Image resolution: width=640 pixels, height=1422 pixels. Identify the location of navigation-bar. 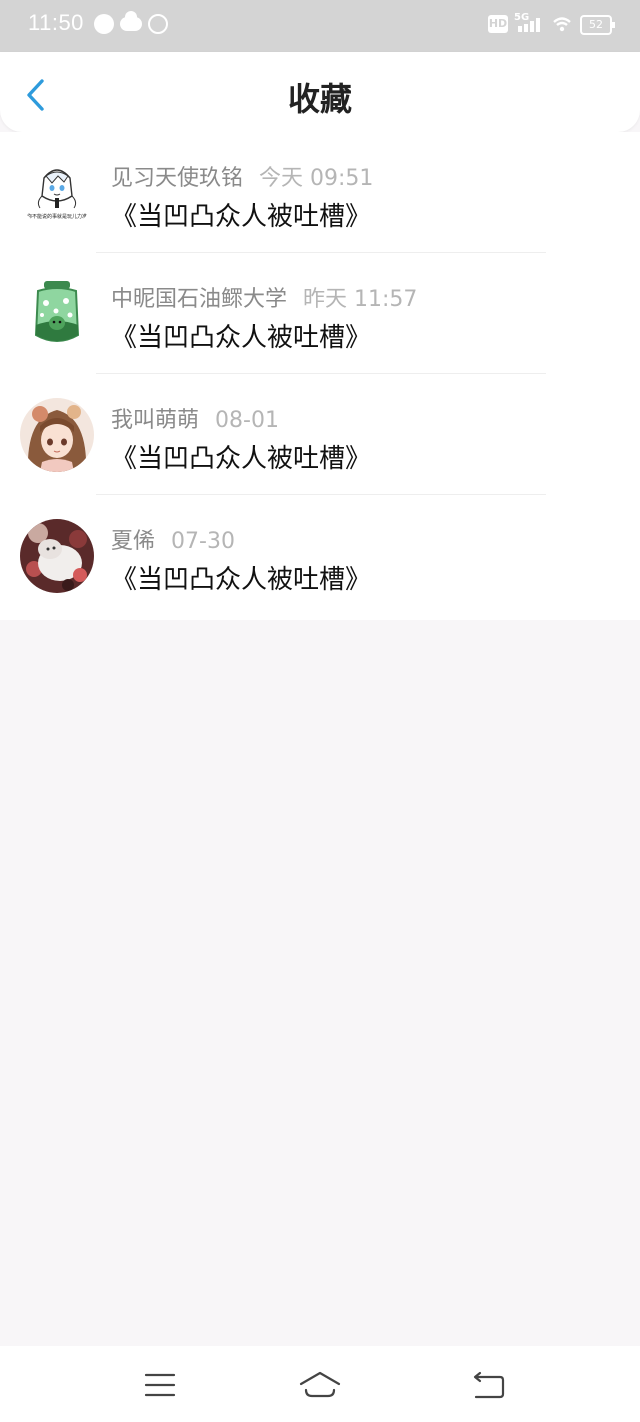
(320, 1384).